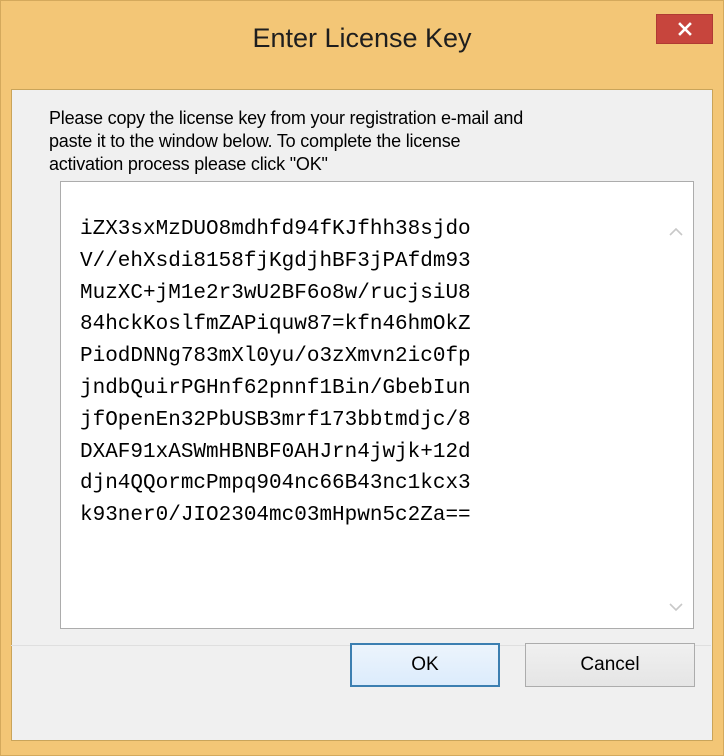 This screenshot has height=756, width=724. I want to click on chevron-down-icon, so click(676, 607).